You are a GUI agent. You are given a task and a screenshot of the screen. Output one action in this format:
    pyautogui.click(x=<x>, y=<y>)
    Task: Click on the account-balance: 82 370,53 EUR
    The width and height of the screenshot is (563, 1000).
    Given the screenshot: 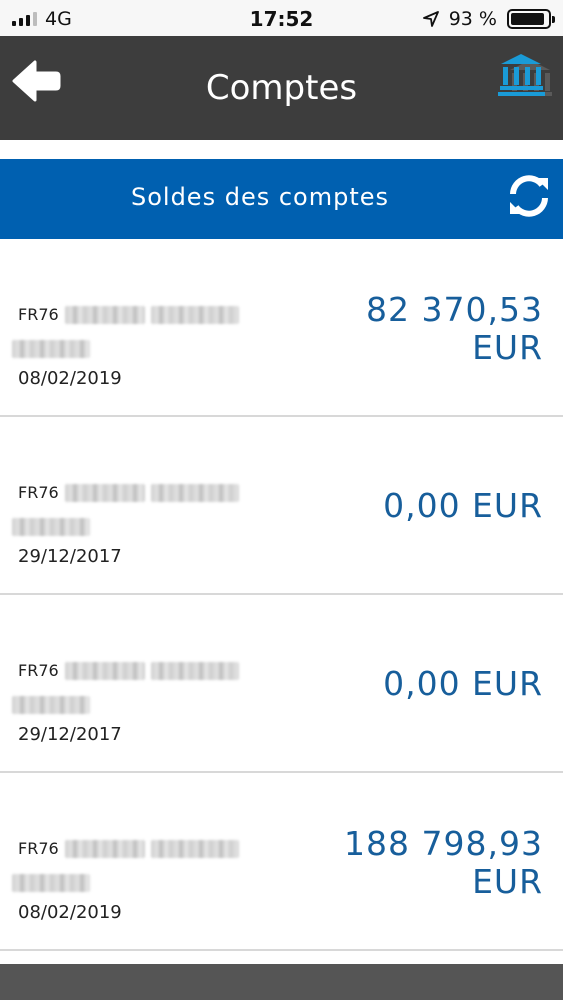 What is the action you would take?
    pyautogui.click(x=454, y=329)
    